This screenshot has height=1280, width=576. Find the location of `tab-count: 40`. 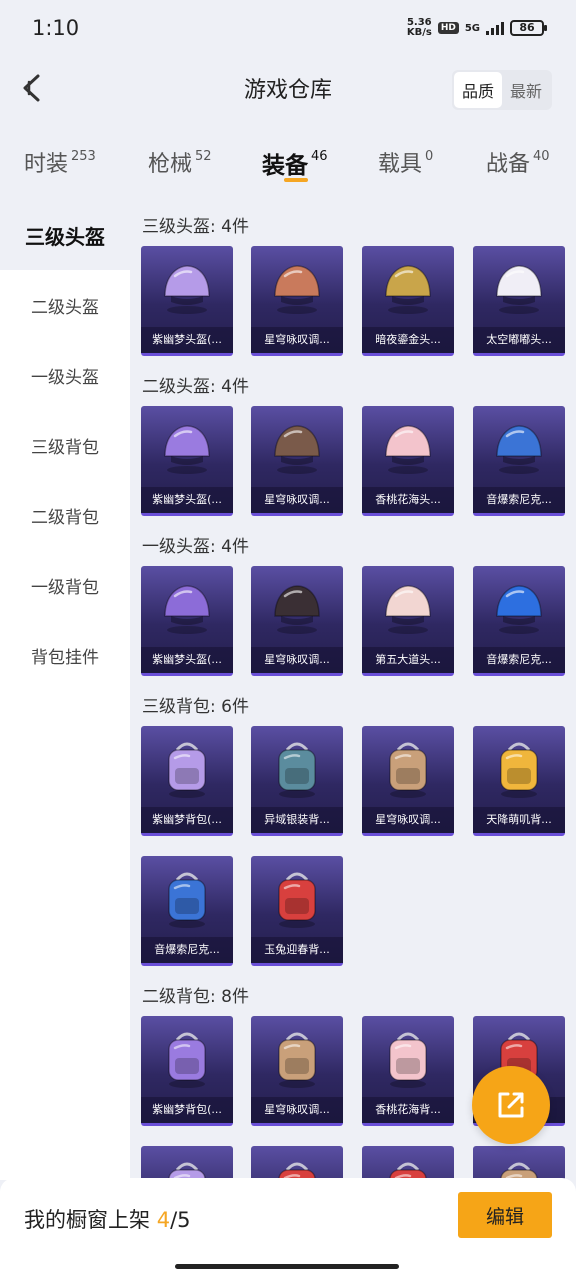

tab-count: 40 is located at coordinates (541, 156).